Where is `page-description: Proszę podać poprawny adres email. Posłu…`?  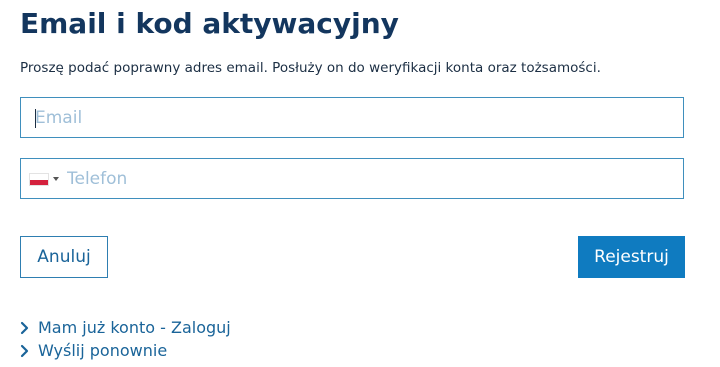 page-description: Proszę podać poprawny adres email. Posłu… is located at coordinates (310, 68).